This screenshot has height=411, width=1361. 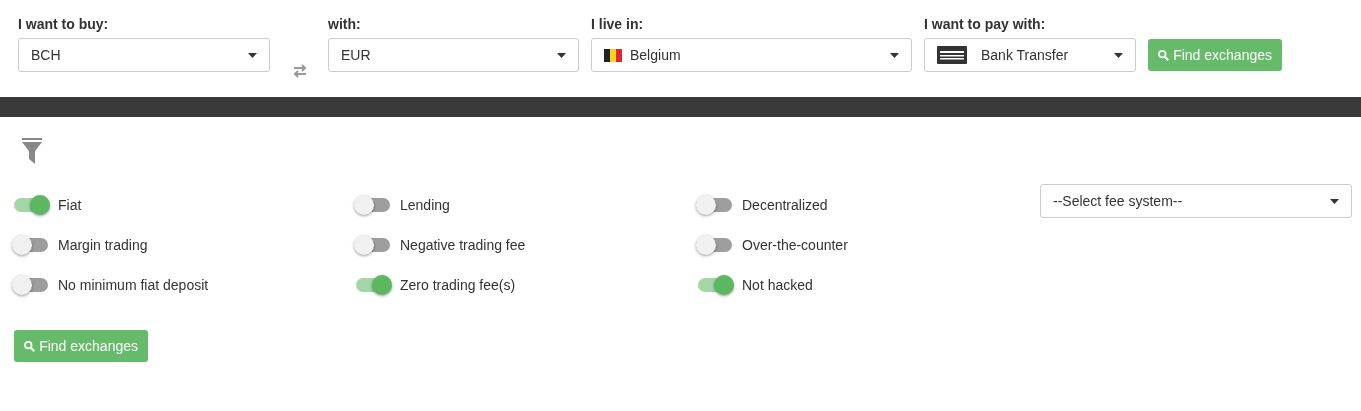 What do you see at coordinates (985, 24) in the screenshot?
I see `field-label: I want to pay with:` at bounding box center [985, 24].